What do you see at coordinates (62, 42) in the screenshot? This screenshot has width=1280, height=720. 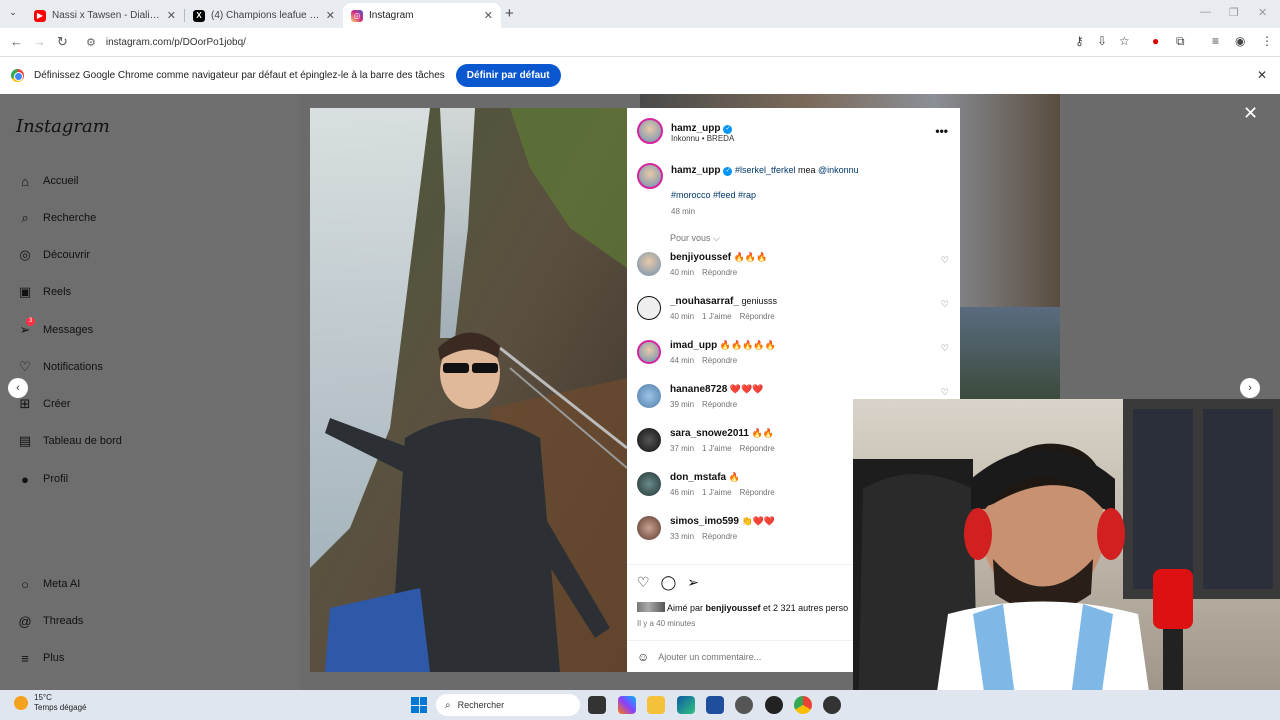 I see `reload-icon: ↻` at bounding box center [62, 42].